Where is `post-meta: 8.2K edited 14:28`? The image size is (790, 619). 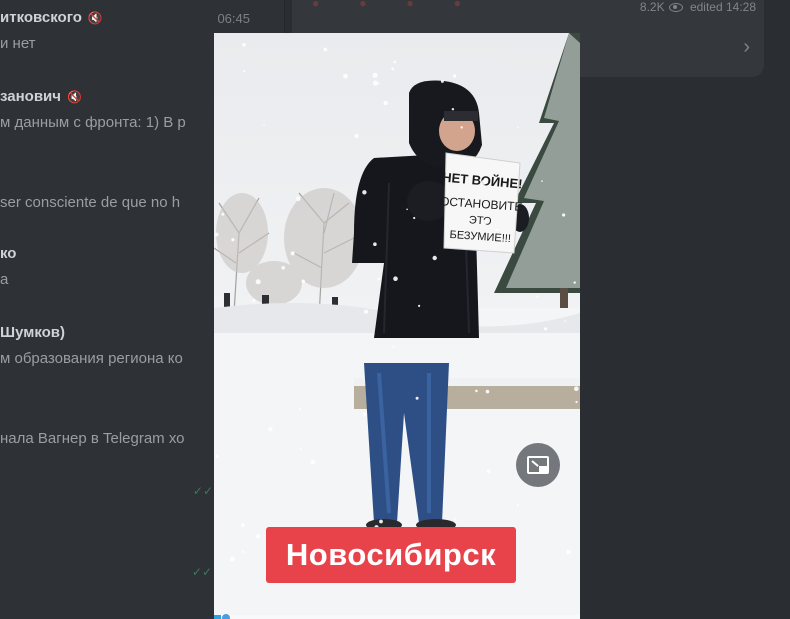
post-meta: 8.2K edited 14:28 is located at coordinates (698, 7).